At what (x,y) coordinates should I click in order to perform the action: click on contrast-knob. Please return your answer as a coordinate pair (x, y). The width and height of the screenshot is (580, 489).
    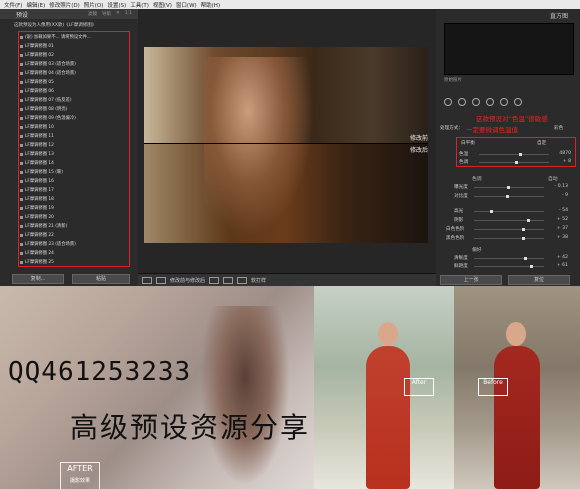
    Looking at the image, I should click on (507, 196).